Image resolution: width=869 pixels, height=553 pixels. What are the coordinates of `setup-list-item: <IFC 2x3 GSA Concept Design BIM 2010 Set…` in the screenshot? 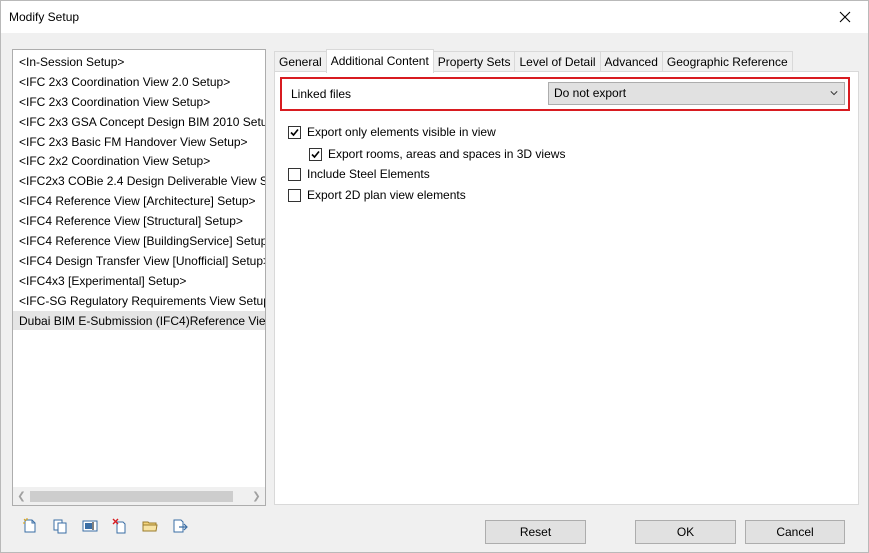 It's located at (139, 122).